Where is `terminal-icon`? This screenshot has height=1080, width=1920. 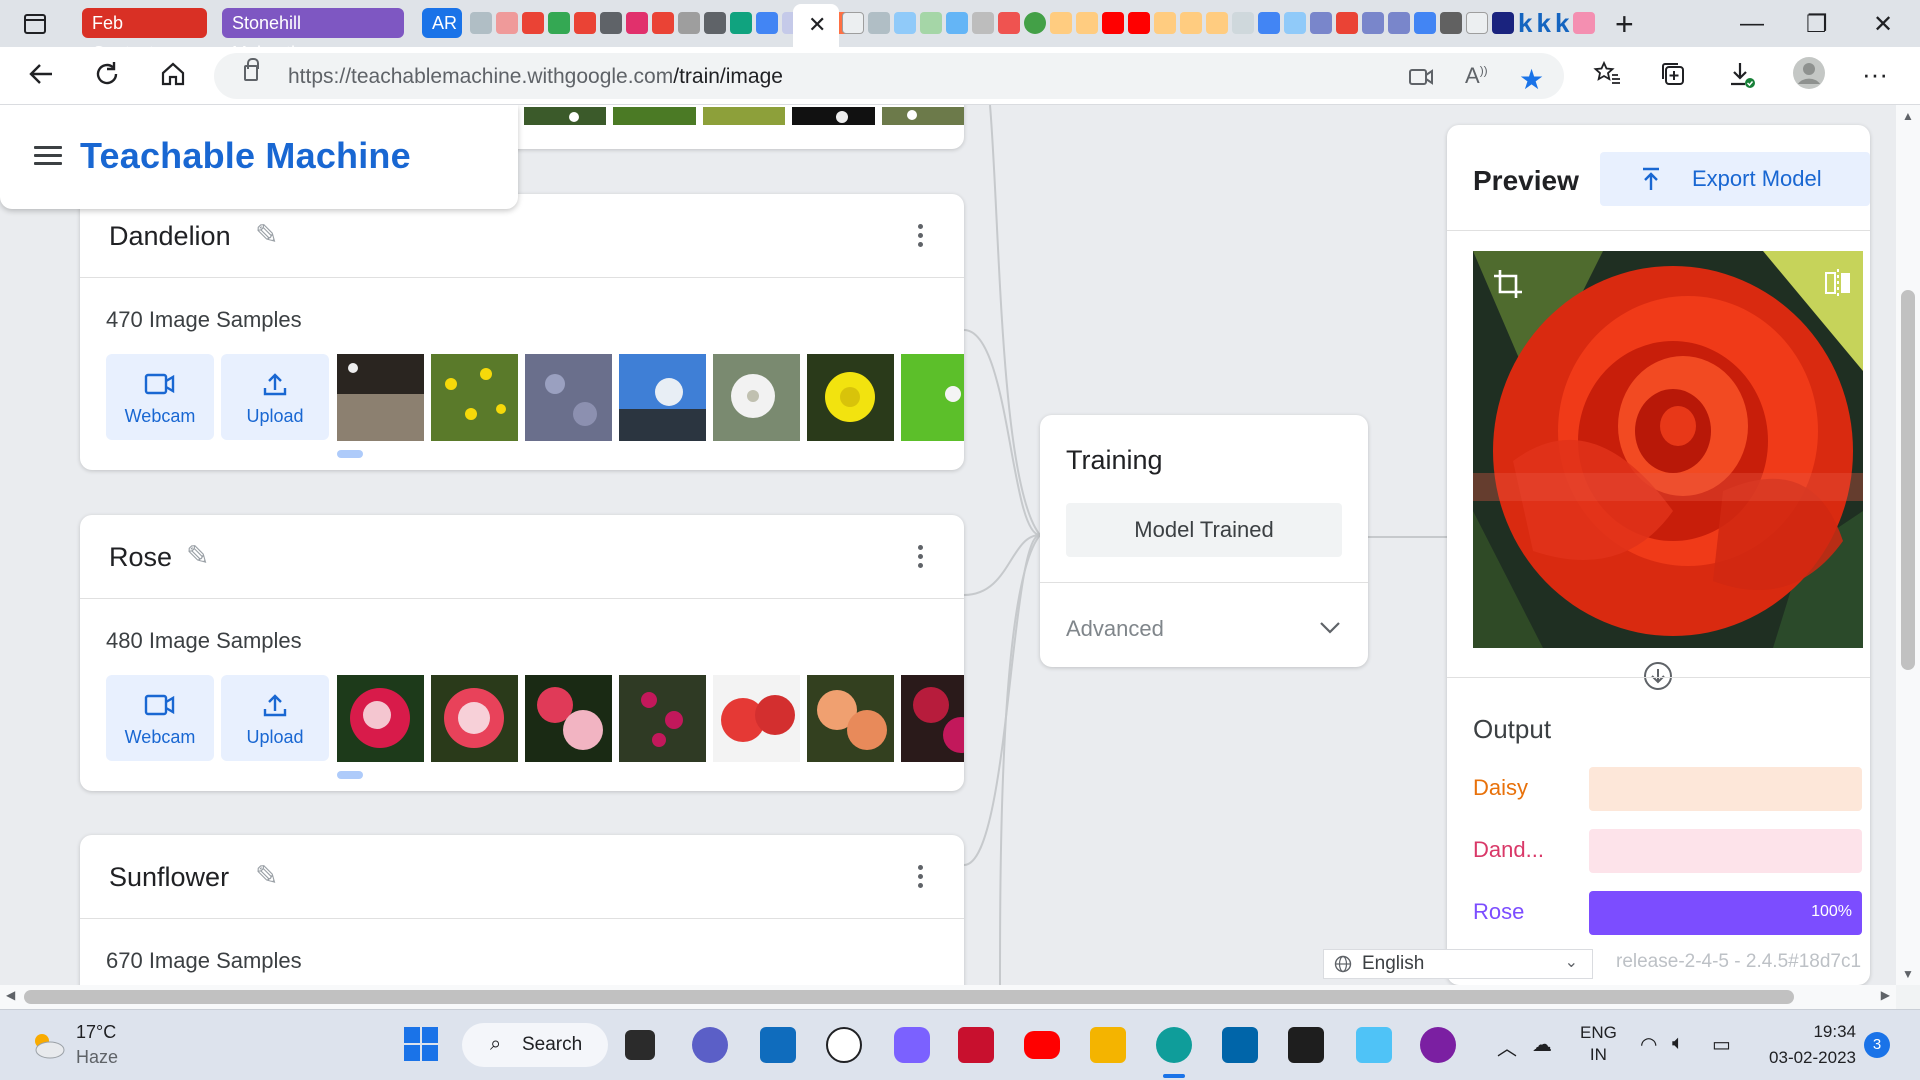 terminal-icon is located at coordinates (1306, 1045).